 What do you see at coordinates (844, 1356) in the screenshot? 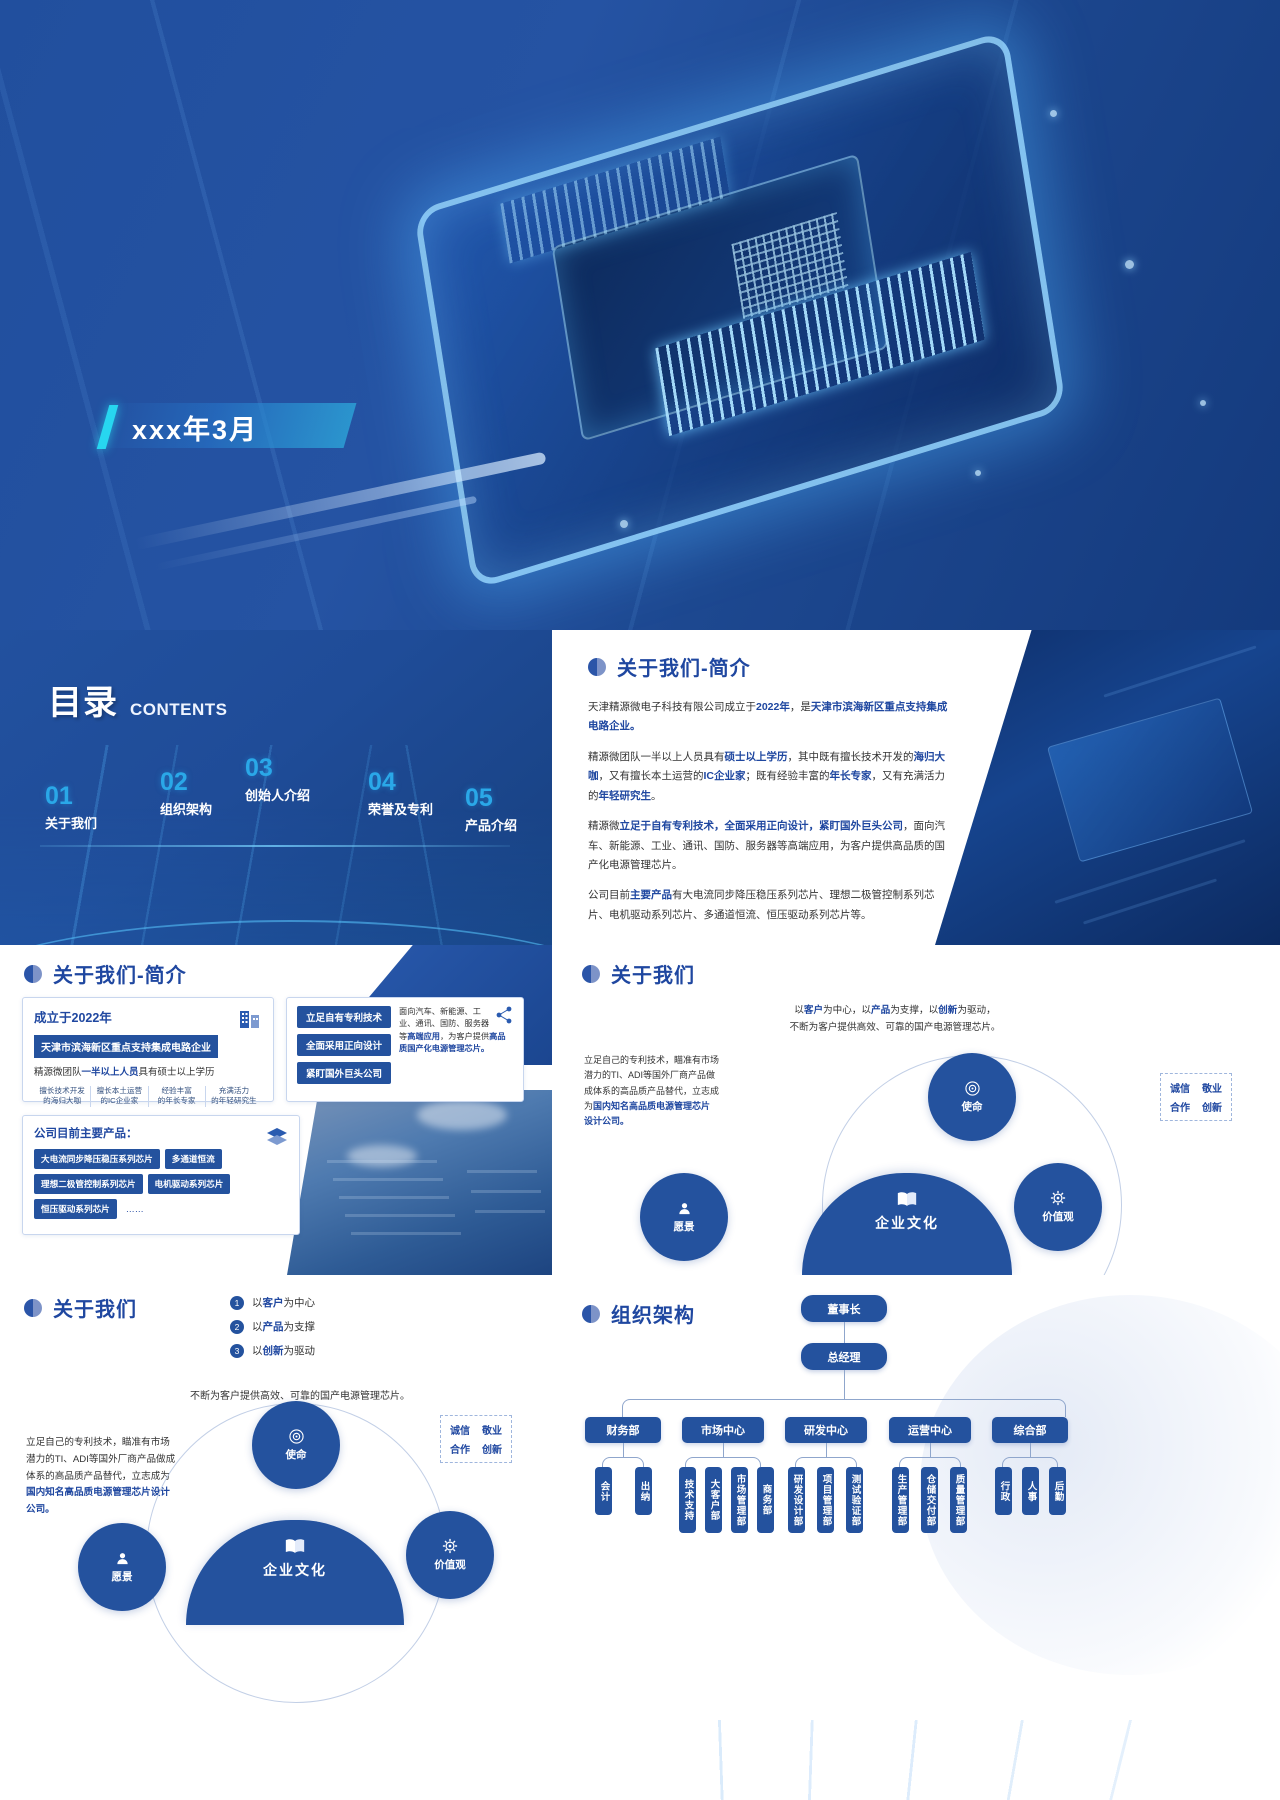
I see `org-node-general-manager: 总经理` at bounding box center [844, 1356].